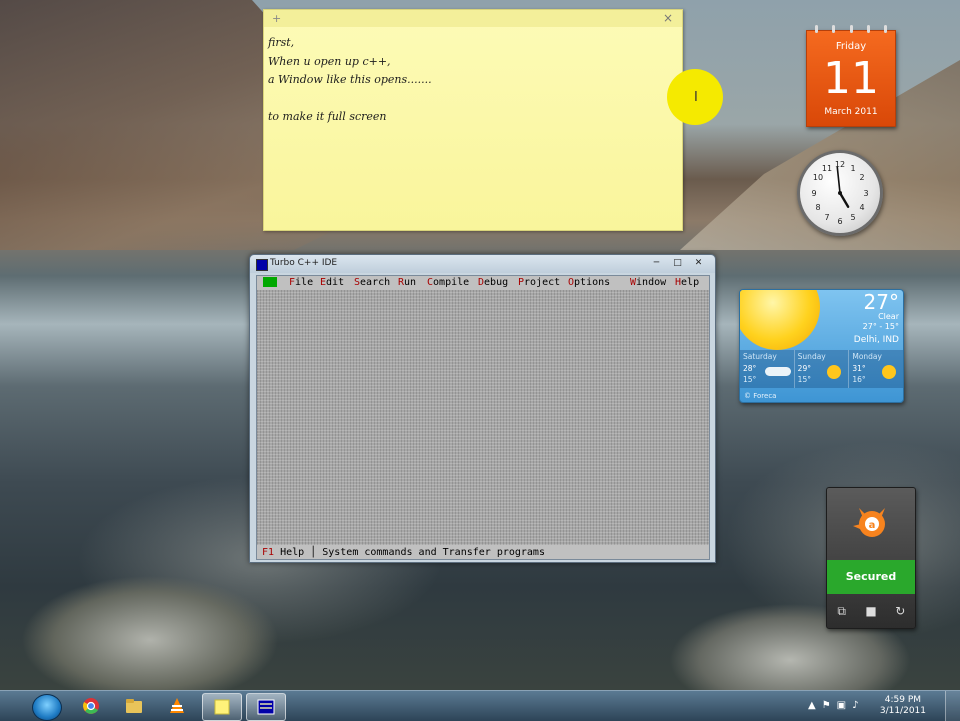 This screenshot has width=960, height=721. What do you see at coordinates (690, 282) in the screenshot?
I see `menu-label: elp` at bounding box center [690, 282].